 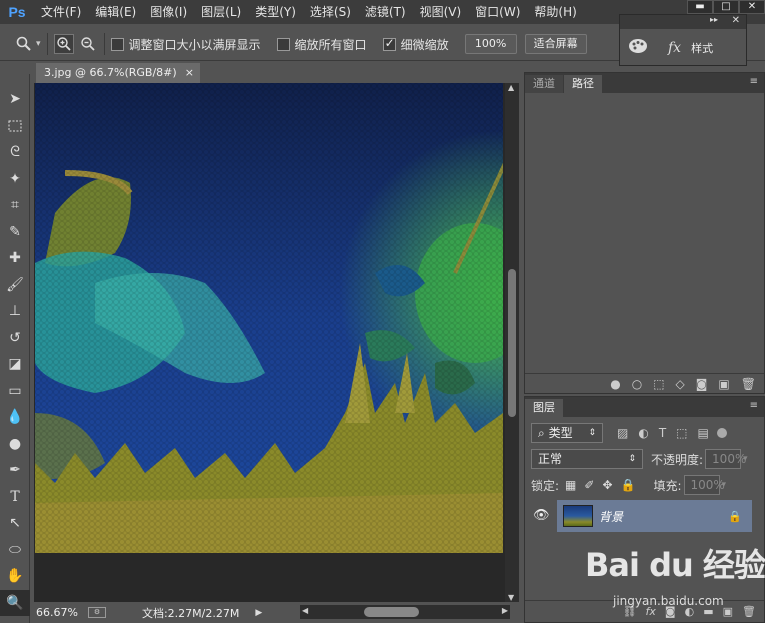 I want to click on tab-layers: 图层, so click(x=544, y=408).